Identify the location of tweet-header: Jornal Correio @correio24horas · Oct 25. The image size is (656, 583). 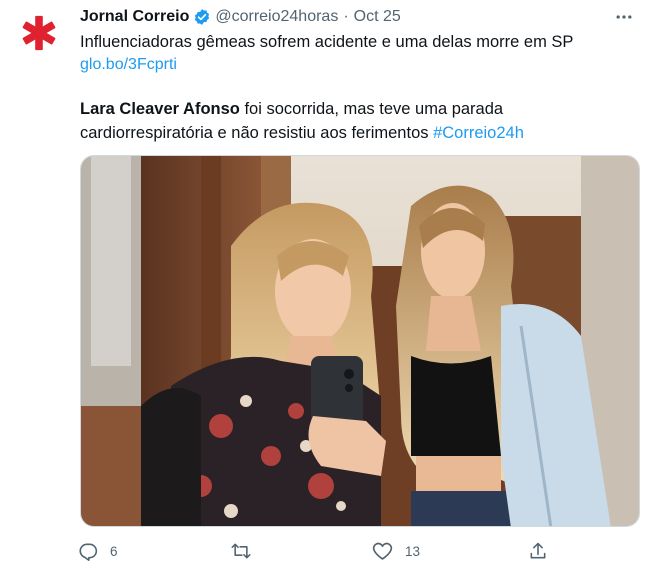
(361, 17).